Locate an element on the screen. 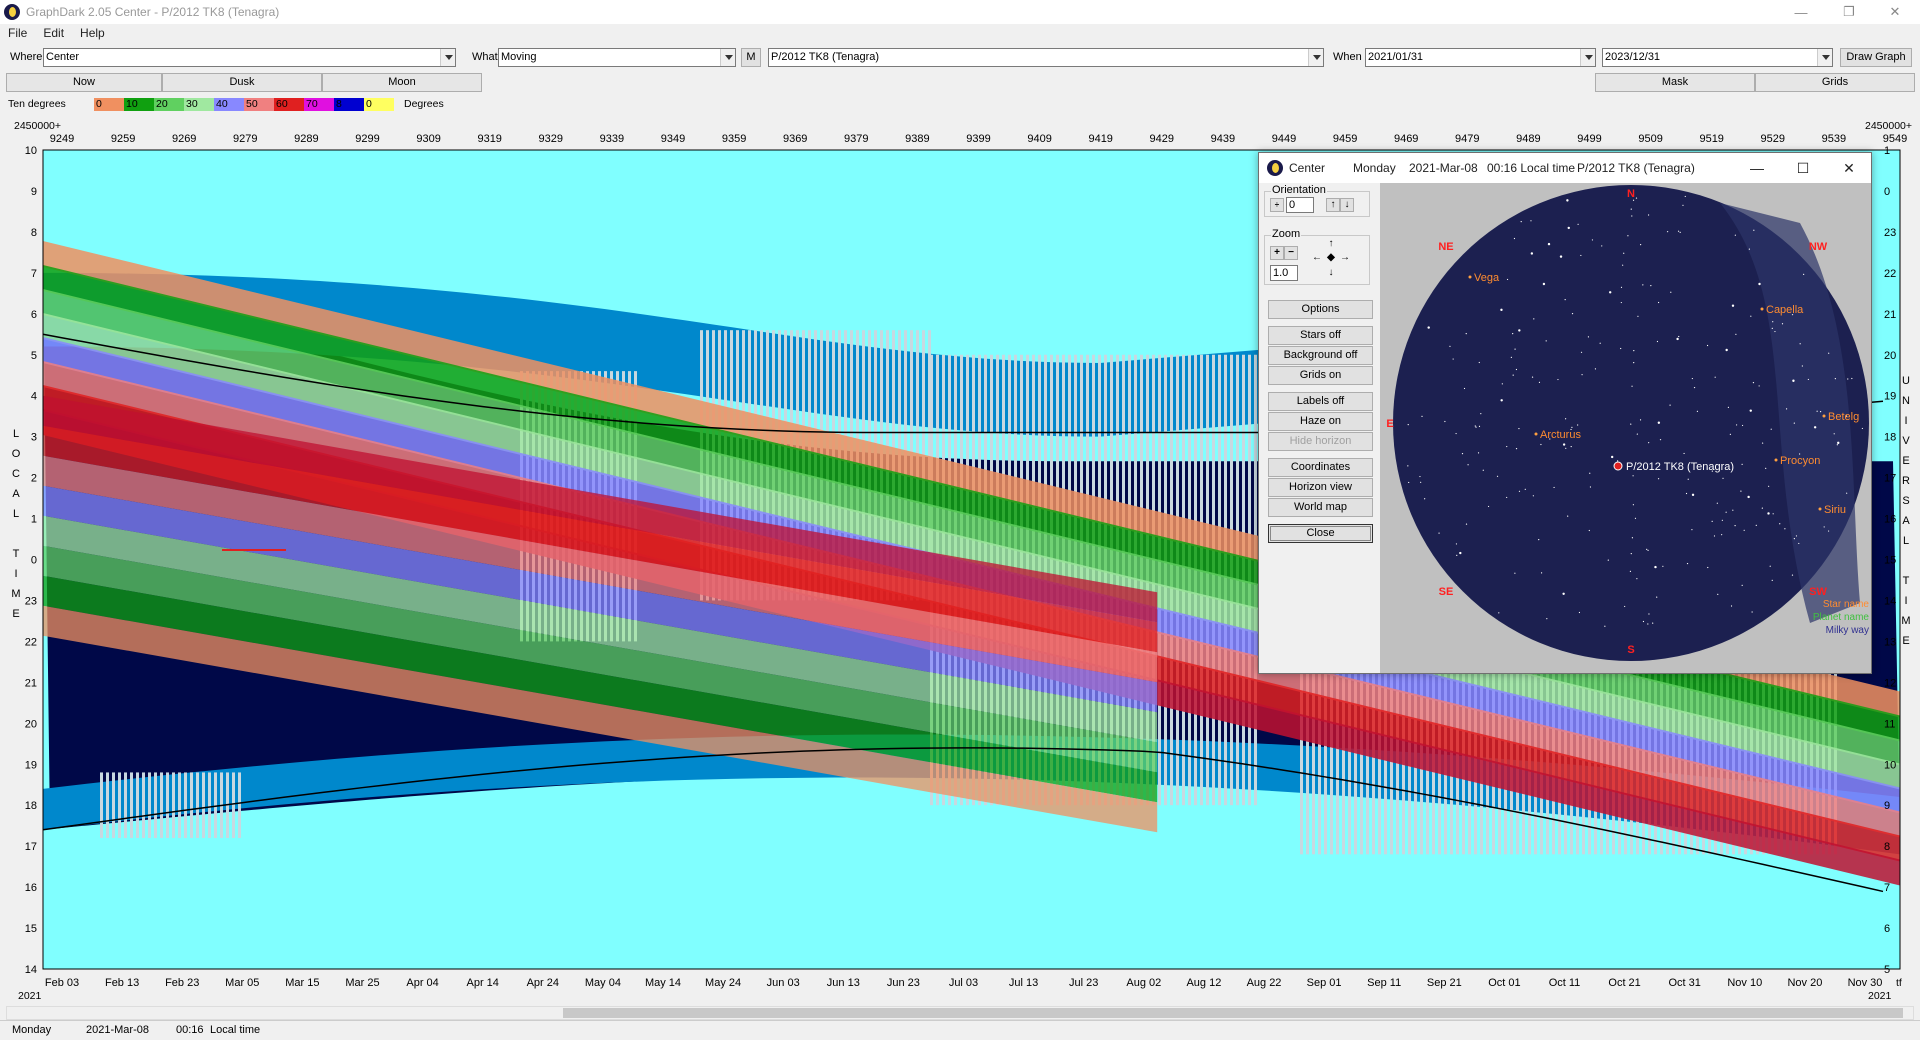 The image size is (1920, 1040). coordinates-button: Coordinates is located at coordinates (1320, 467).